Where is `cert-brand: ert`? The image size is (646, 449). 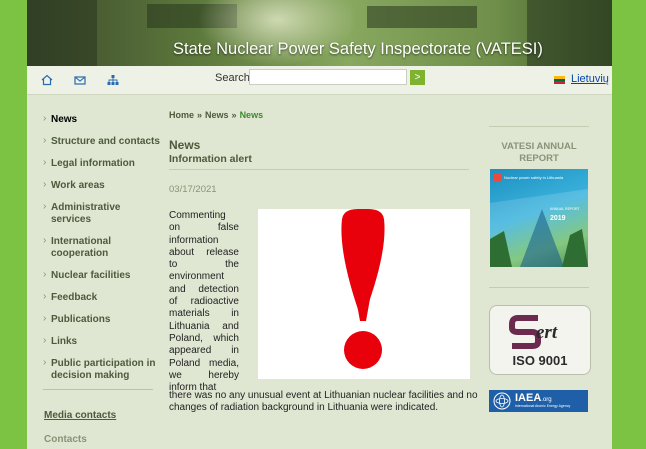 cert-brand: ert is located at coordinates (547, 332).